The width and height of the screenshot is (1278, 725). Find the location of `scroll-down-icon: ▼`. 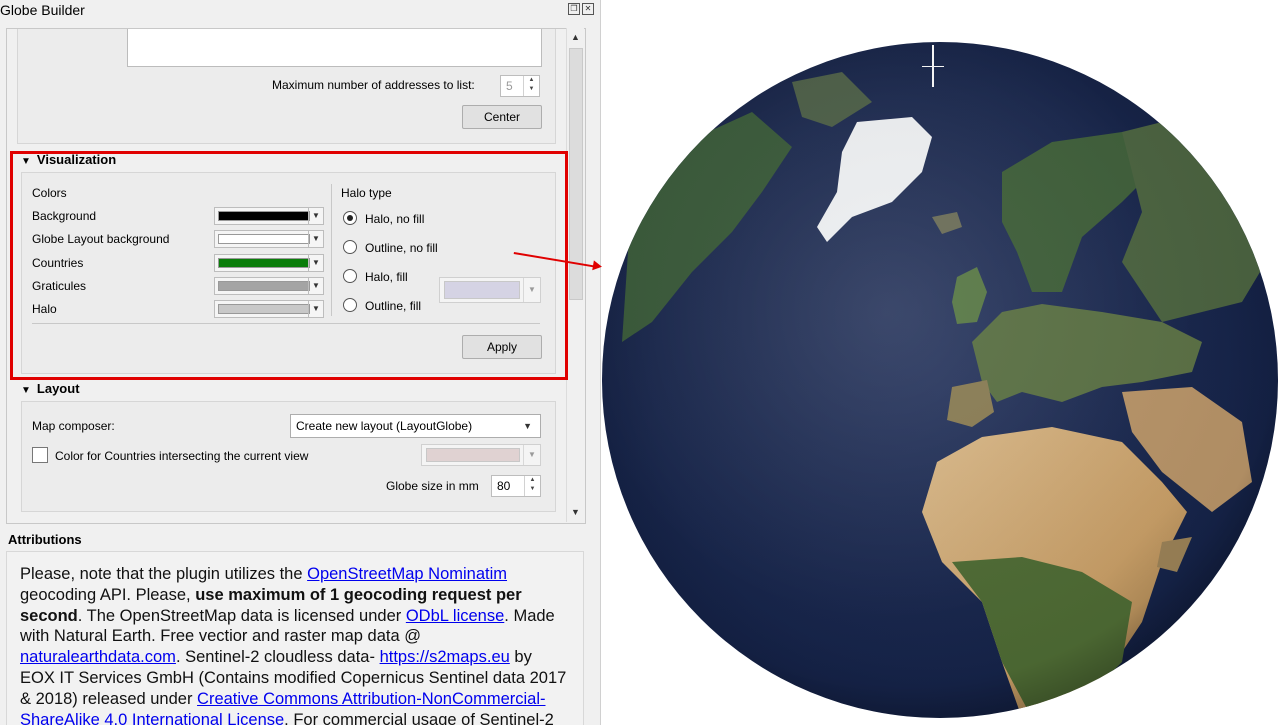

scroll-down-icon: ▼ is located at coordinates (575, 512).